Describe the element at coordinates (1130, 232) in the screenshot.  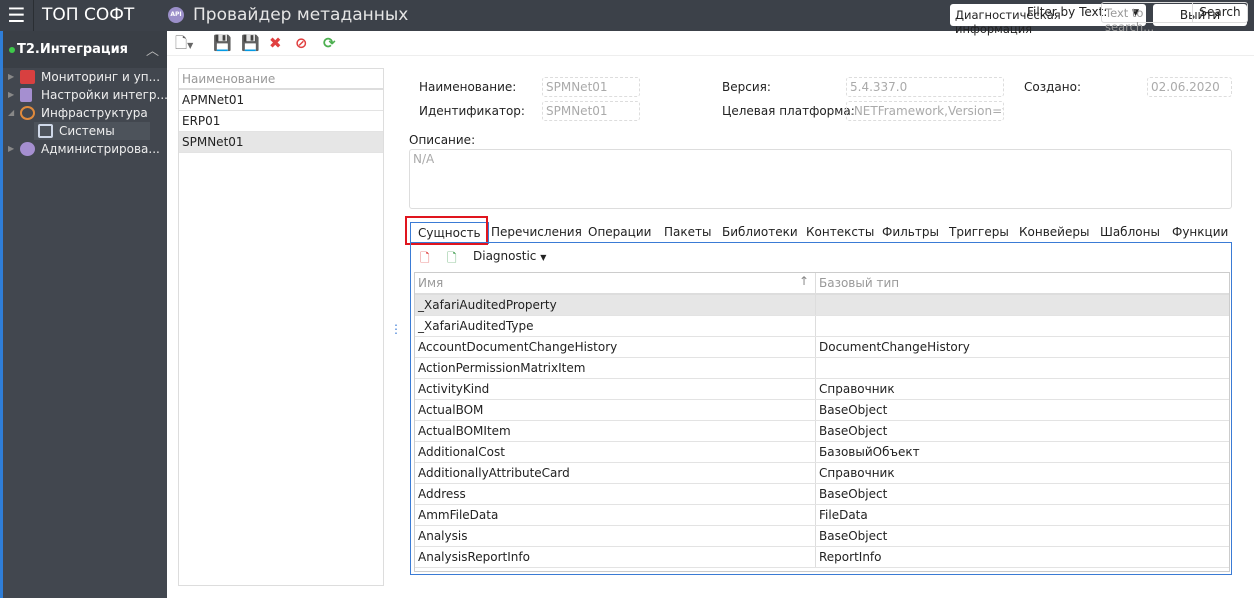
I see `tab-templates: Шаблоны` at that location.